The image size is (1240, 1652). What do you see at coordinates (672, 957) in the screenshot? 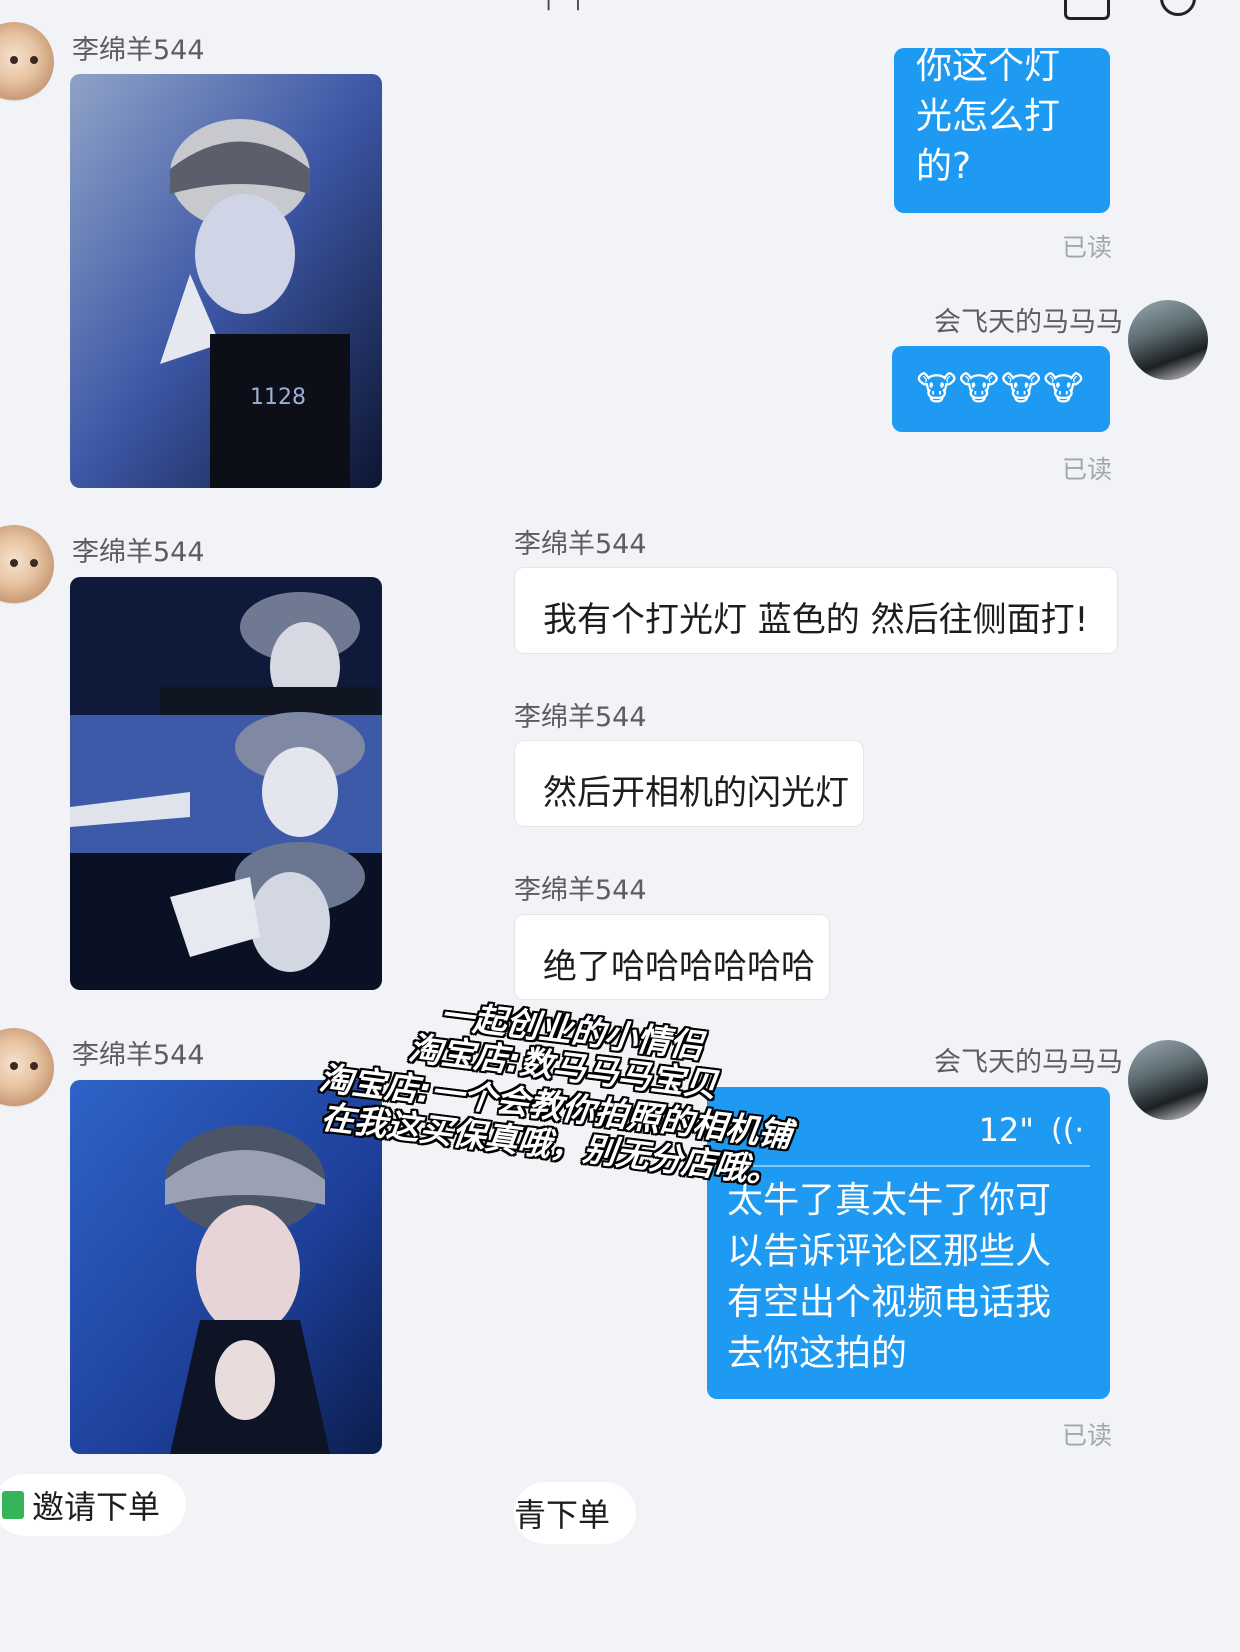
I see `contact-message-bubble: 绝了哈哈哈哈哈哈` at bounding box center [672, 957].